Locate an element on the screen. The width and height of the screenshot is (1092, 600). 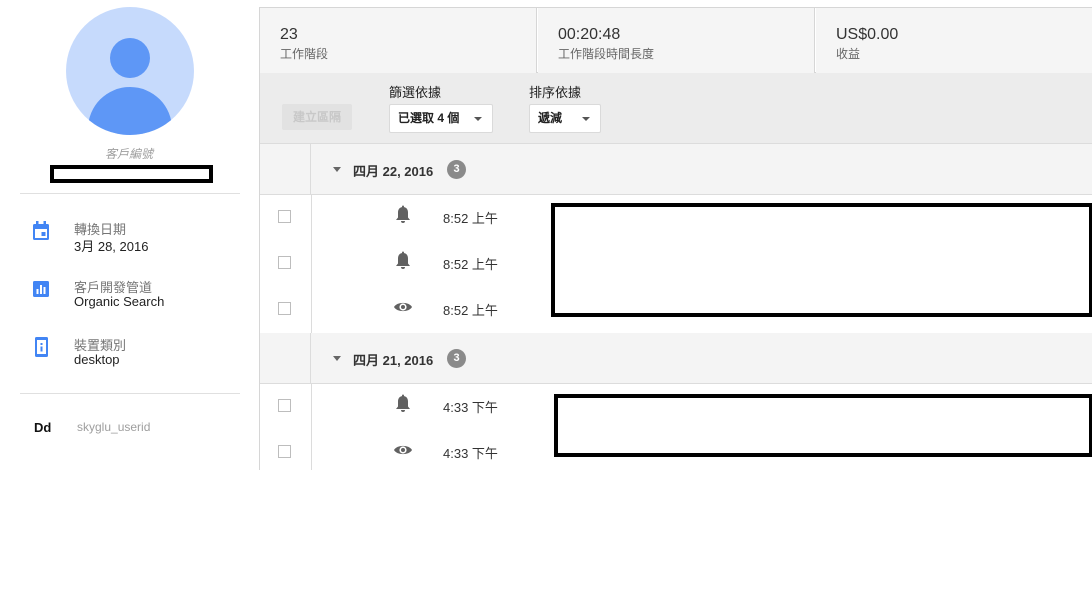
sort-dropdown: 遞減 is located at coordinates (565, 118).